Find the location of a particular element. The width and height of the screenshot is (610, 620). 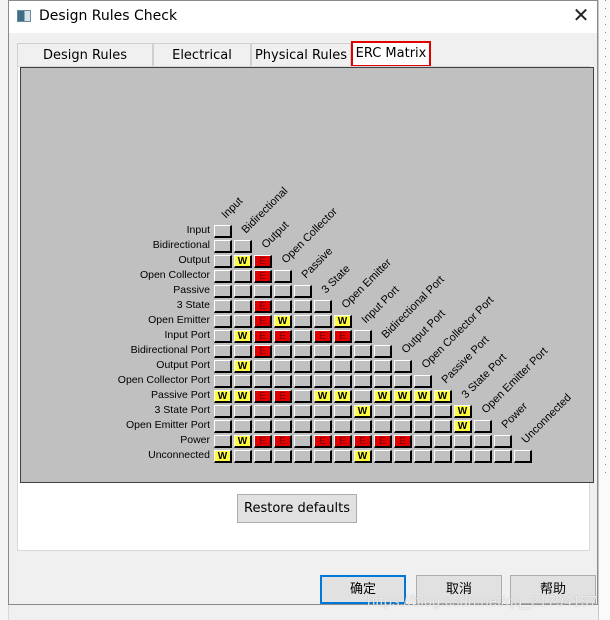

matrix-cell-open-emitter-port-open-emitter-port is located at coordinates (483, 426).